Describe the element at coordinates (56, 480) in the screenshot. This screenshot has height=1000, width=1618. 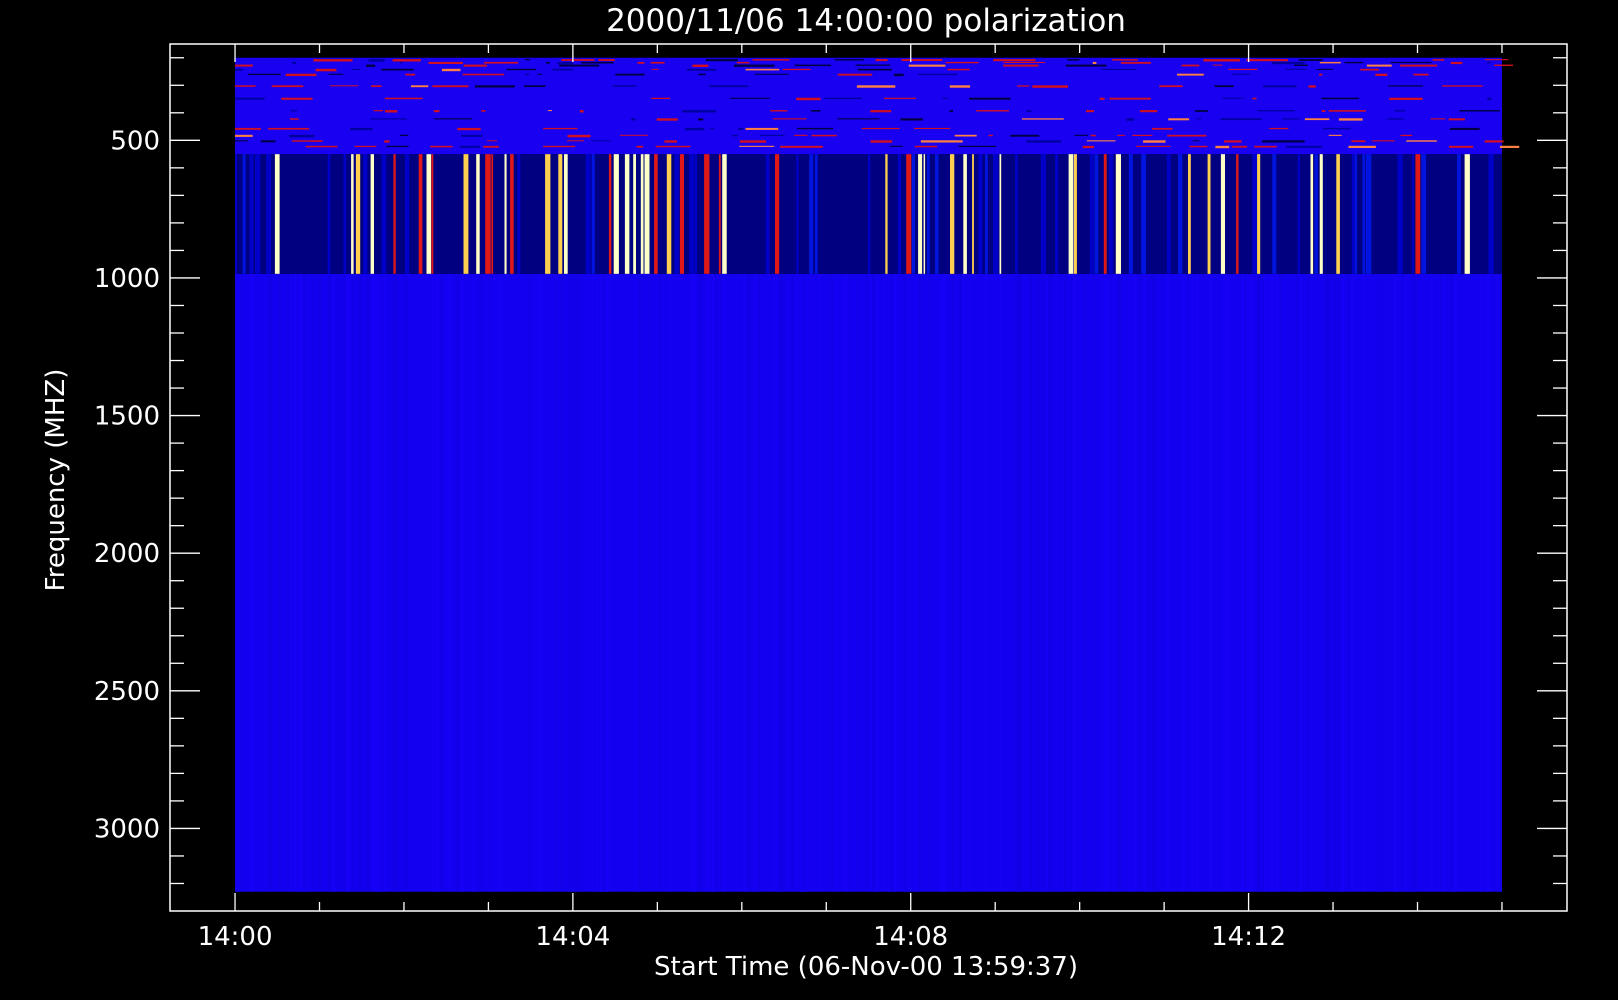
I see `y-axis-label: Frequency (MHZ)` at that location.